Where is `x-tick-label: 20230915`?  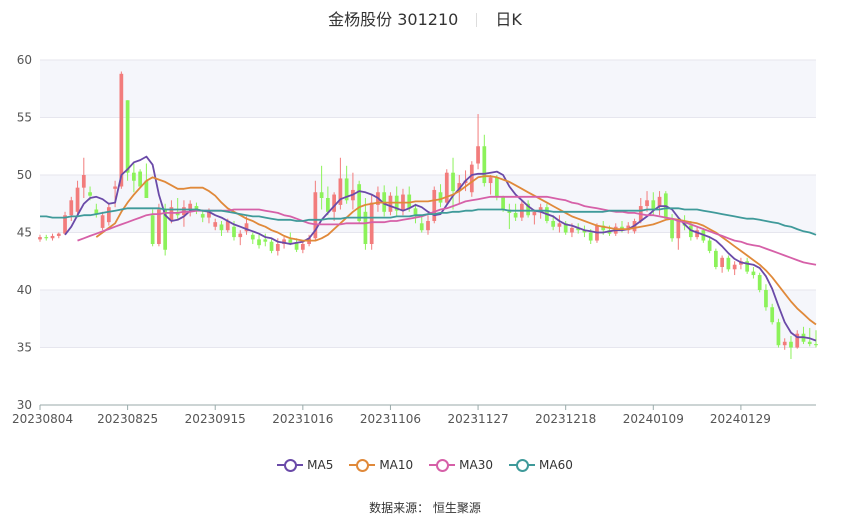
x-tick-label: 20230915 is located at coordinates (215, 419).